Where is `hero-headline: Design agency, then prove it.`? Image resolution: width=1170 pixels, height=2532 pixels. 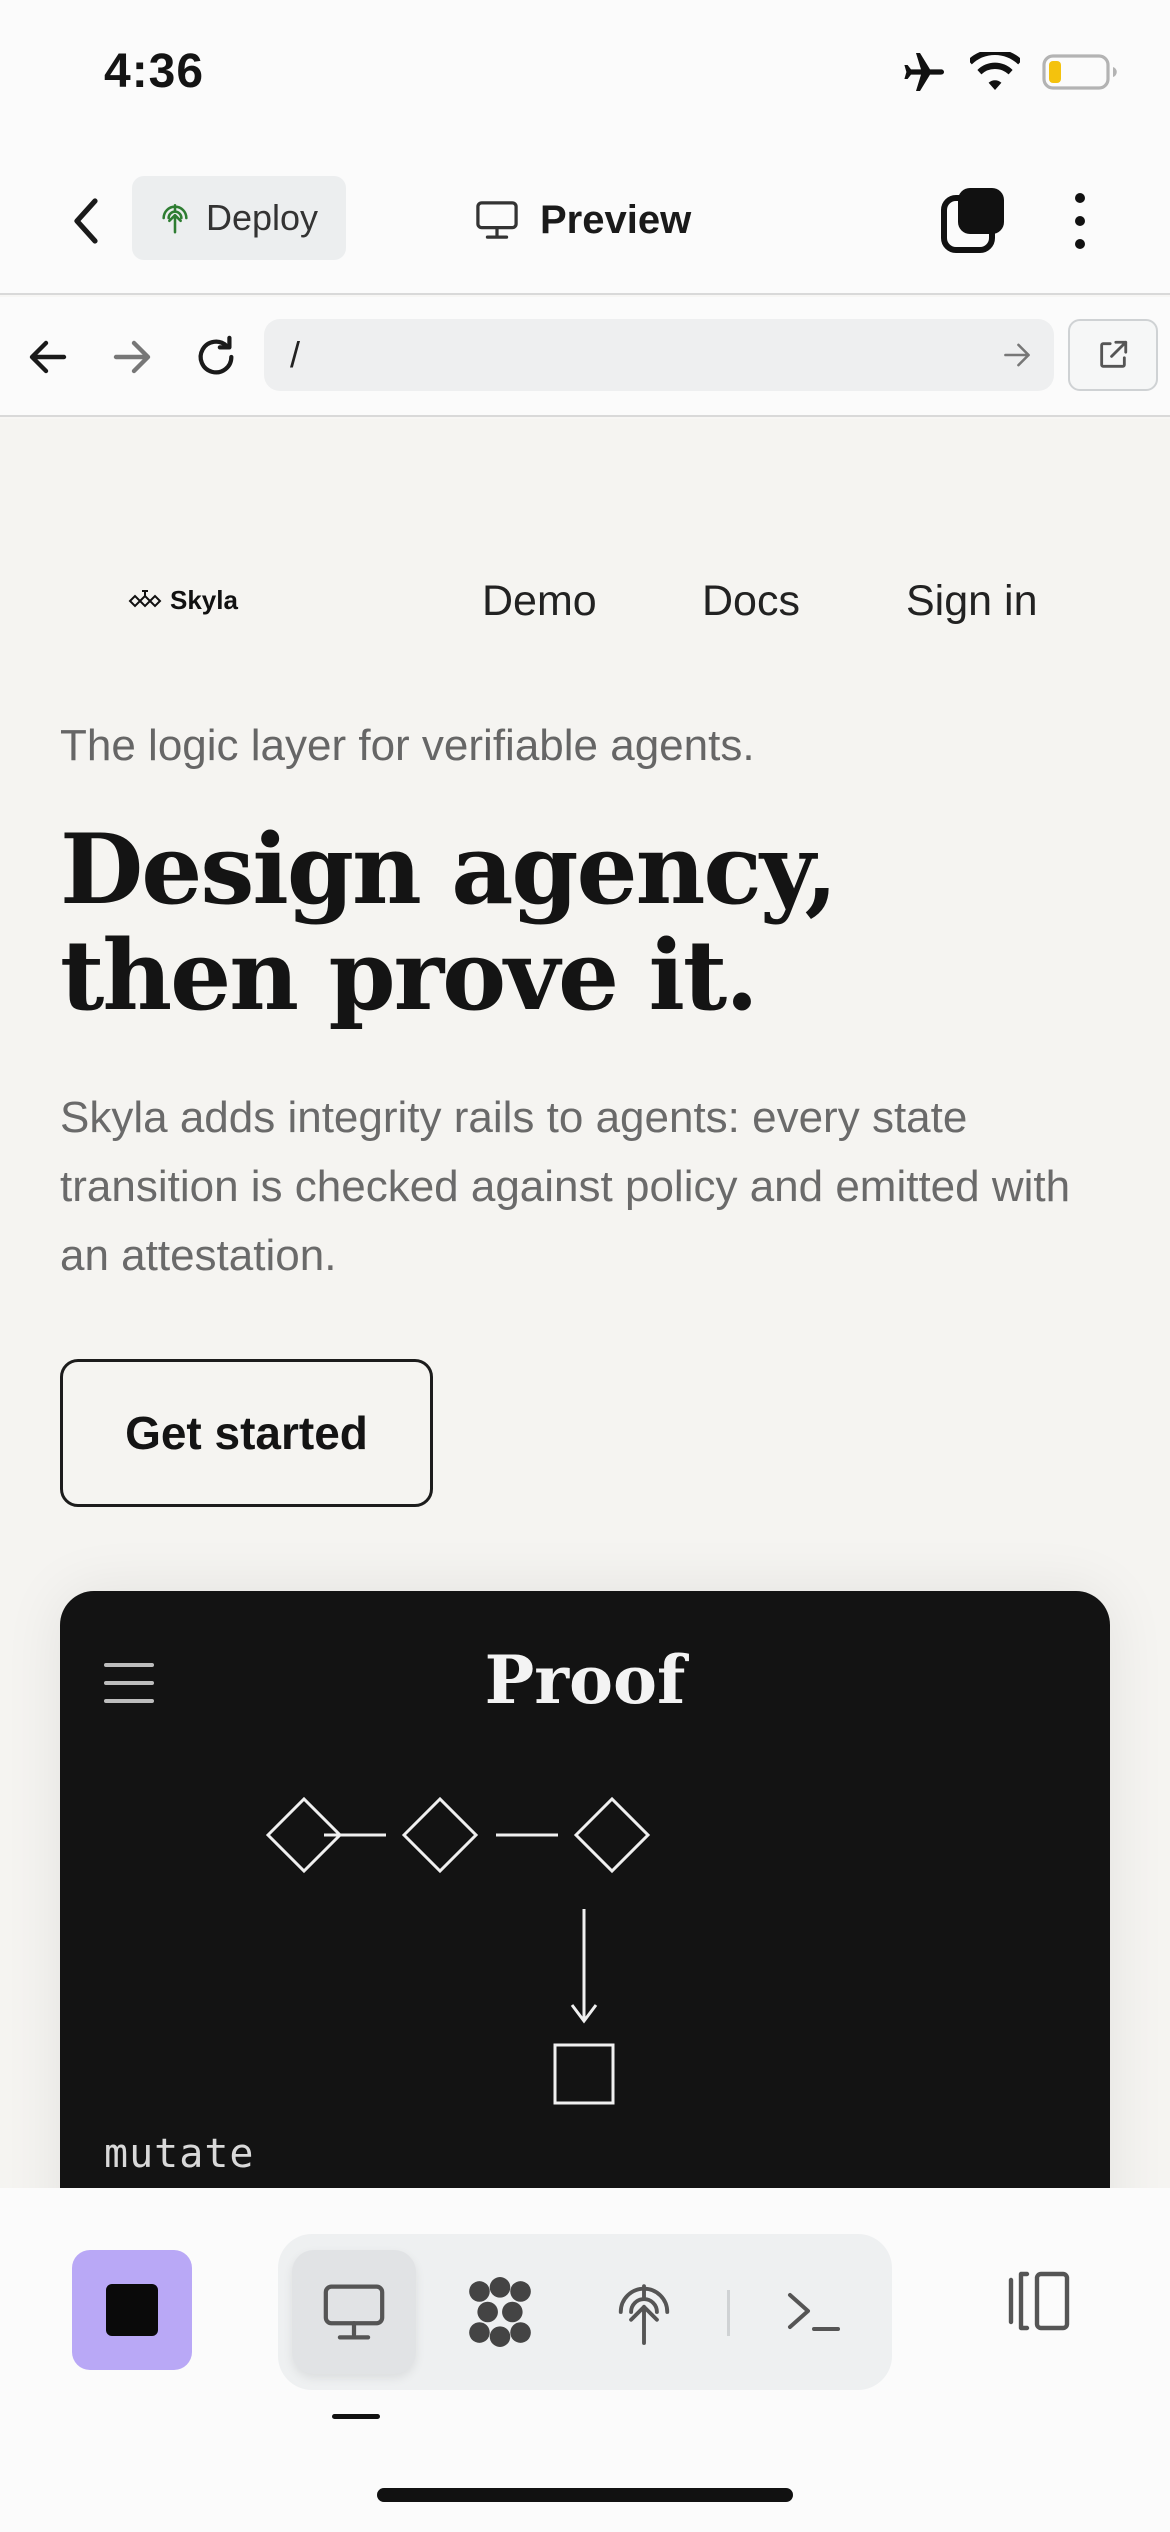
hero-headline: Design agency, then prove it. is located at coordinates (510, 923).